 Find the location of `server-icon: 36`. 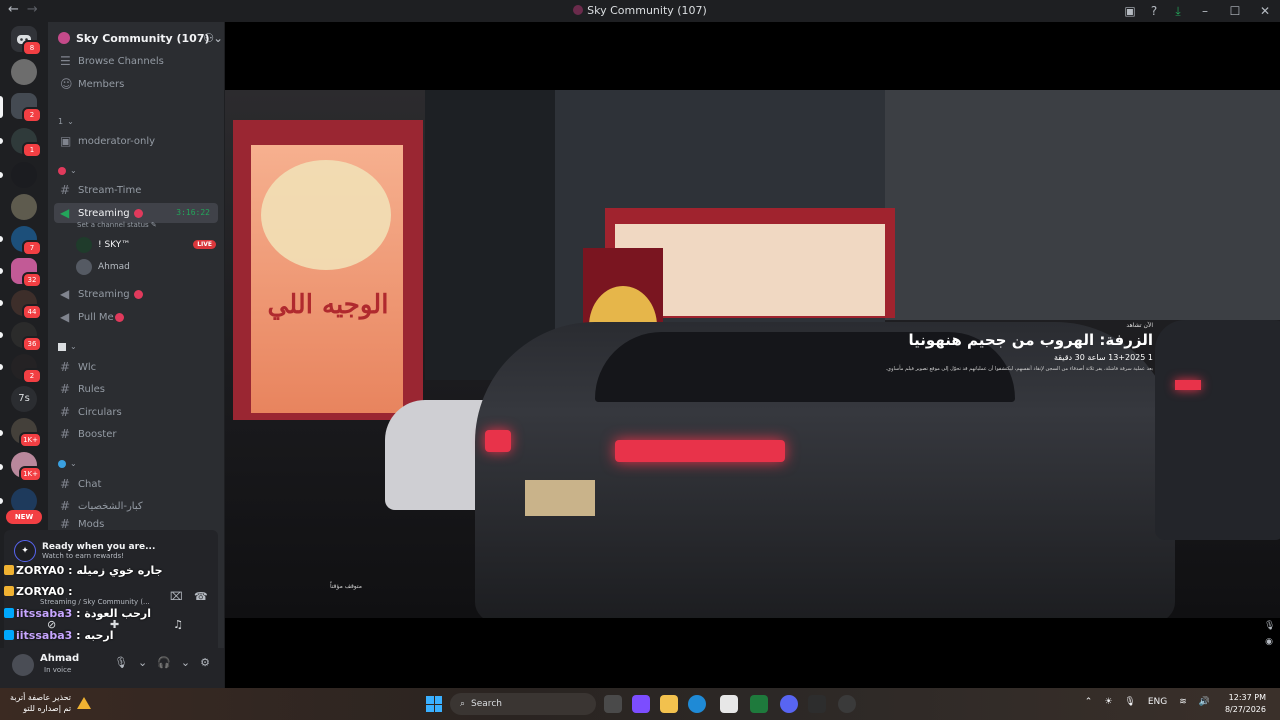

server-icon: 36 is located at coordinates (26, 337).